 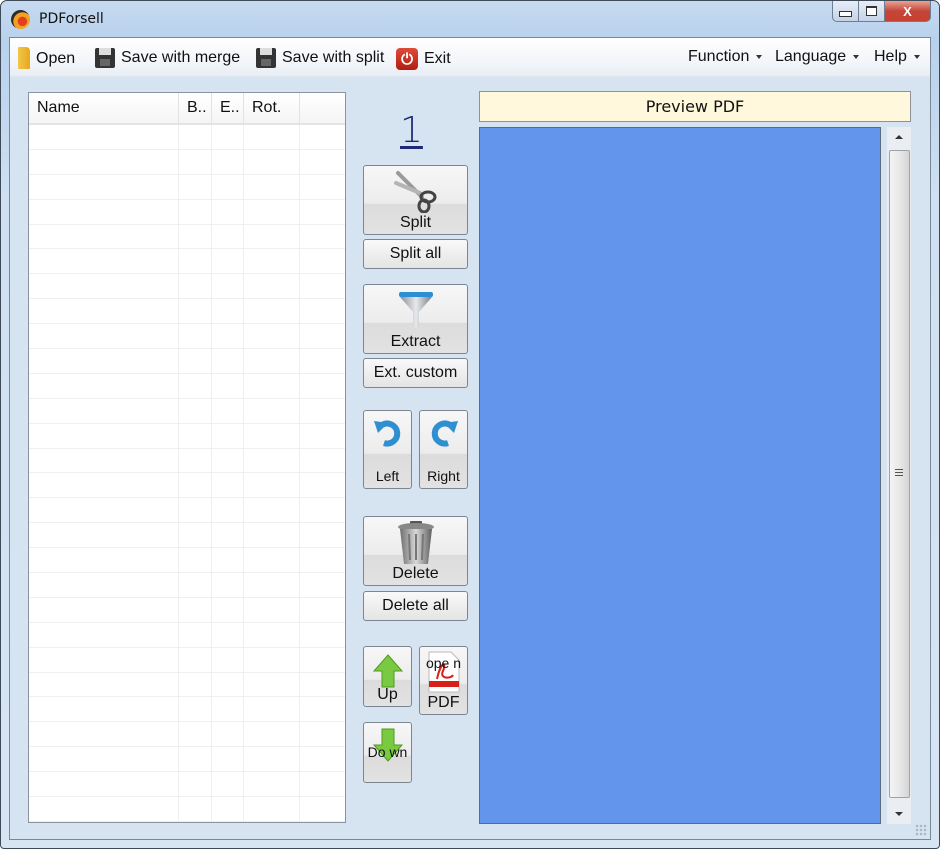 I want to click on folder-icon, so click(x=24, y=58).